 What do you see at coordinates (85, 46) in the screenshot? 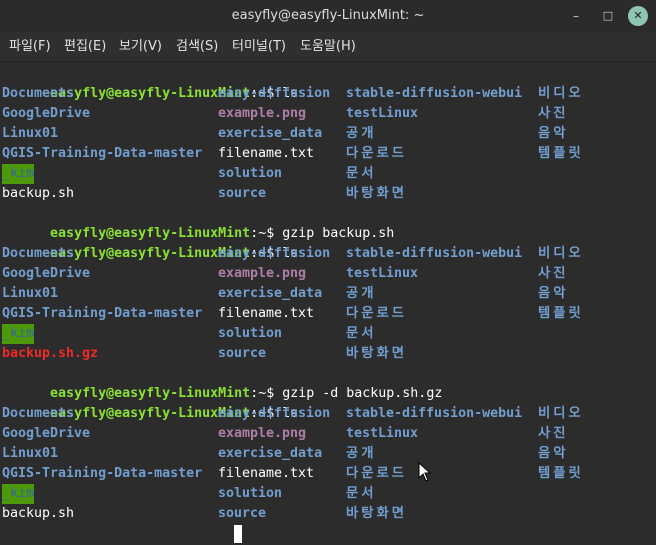
I see `menu-edit: 편집(E)` at bounding box center [85, 46].